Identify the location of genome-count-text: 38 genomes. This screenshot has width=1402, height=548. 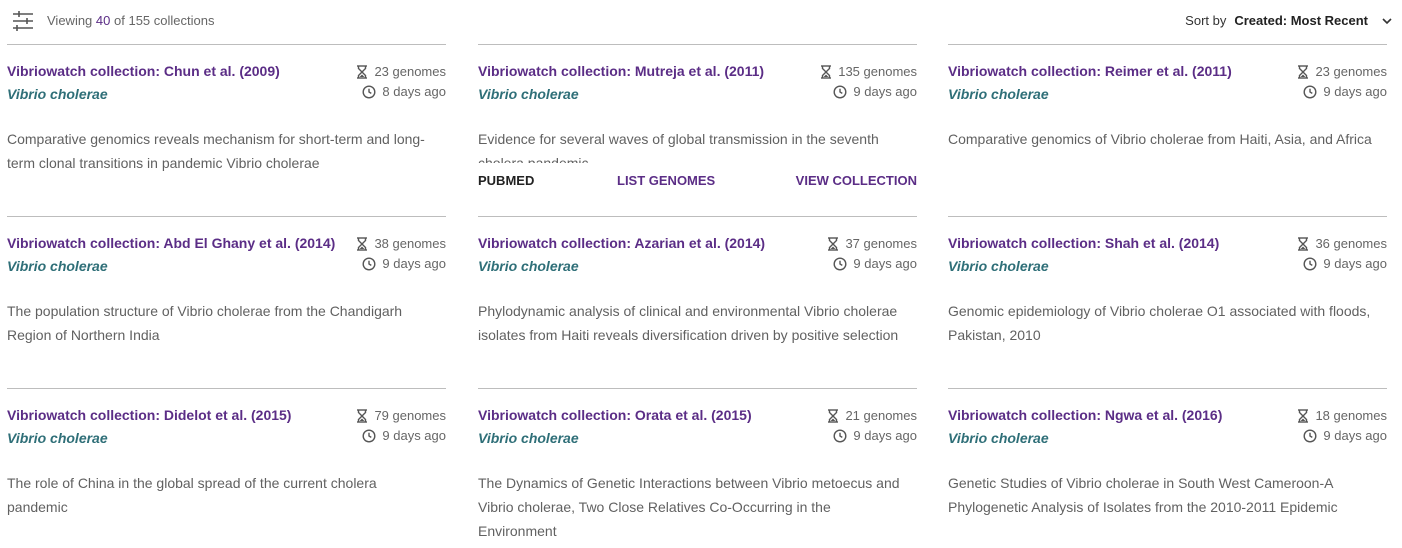
(410, 243).